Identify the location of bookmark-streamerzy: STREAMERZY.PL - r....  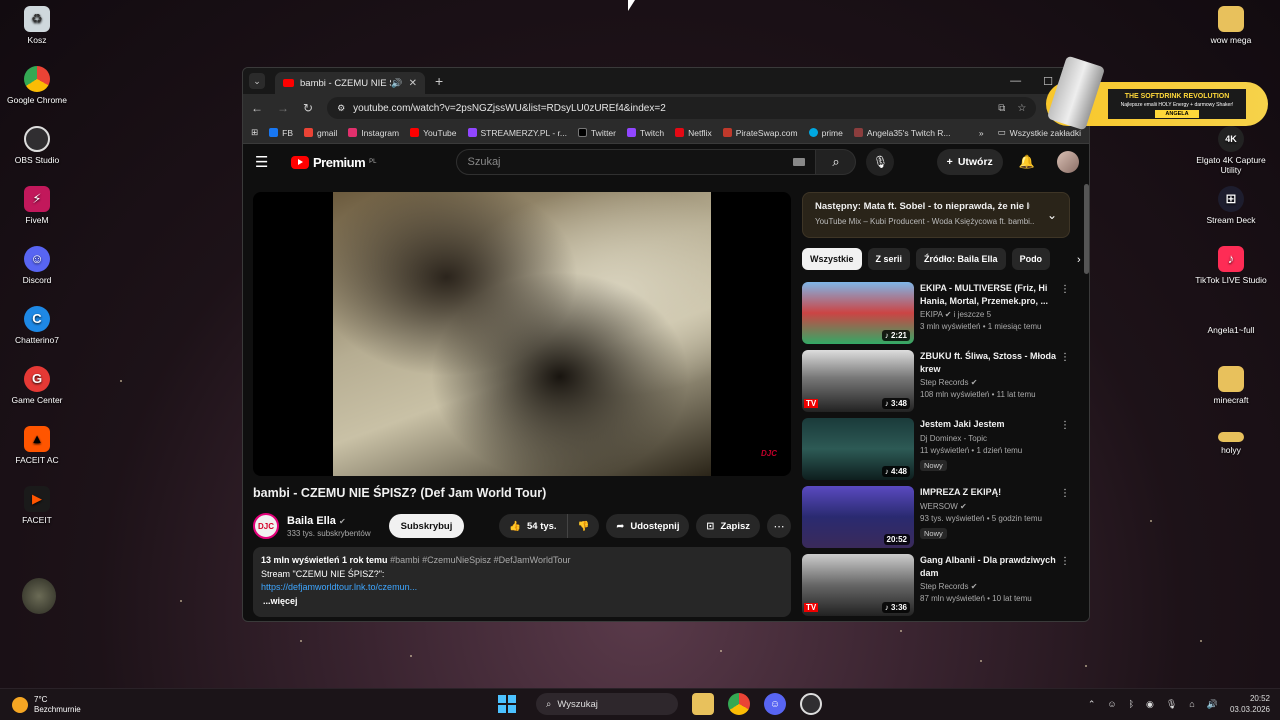
(517, 133).